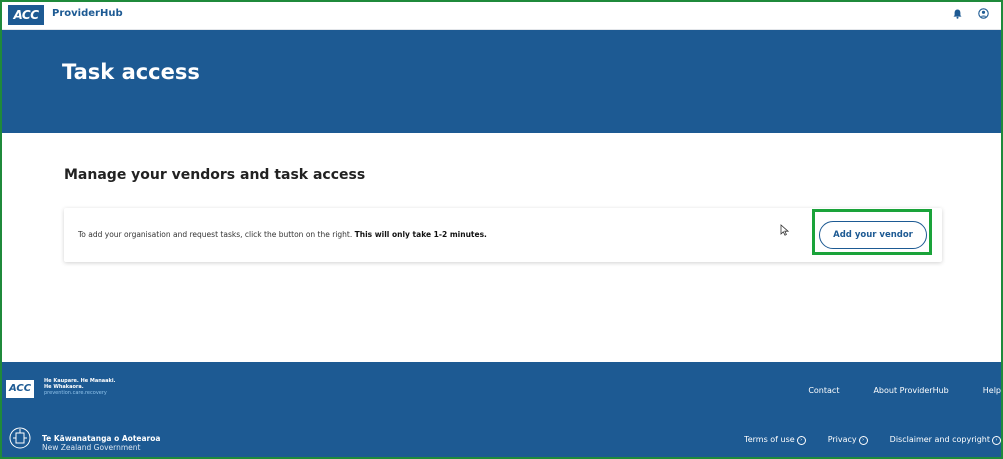 The image size is (1003, 459). I want to click on section-title: Manage your vendors and task access, so click(215, 175).